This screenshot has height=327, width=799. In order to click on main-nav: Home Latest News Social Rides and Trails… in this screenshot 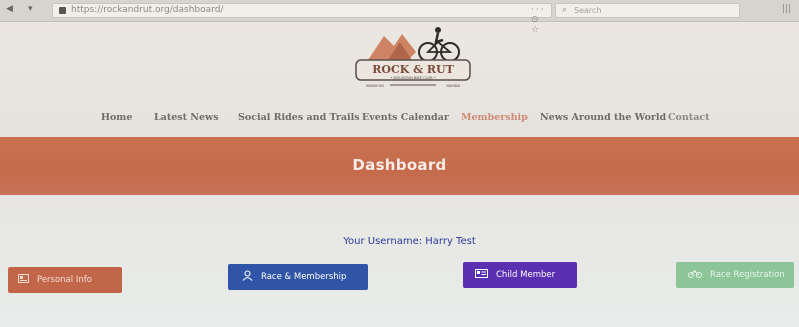, I will do `click(399, 121)`.